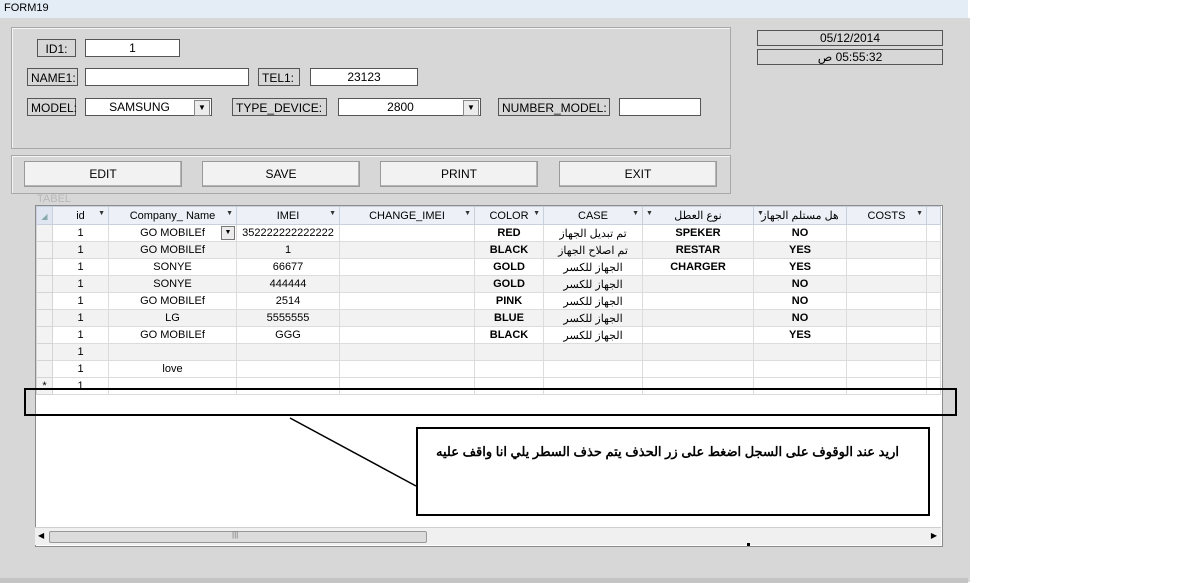 The height and width of the screenshot is (583, 1200). What do you see at coordinates (593, 250) in the screenshot?
I see `table-cell: تم اصلاح الجهاز` at bounding box center [593, 250].